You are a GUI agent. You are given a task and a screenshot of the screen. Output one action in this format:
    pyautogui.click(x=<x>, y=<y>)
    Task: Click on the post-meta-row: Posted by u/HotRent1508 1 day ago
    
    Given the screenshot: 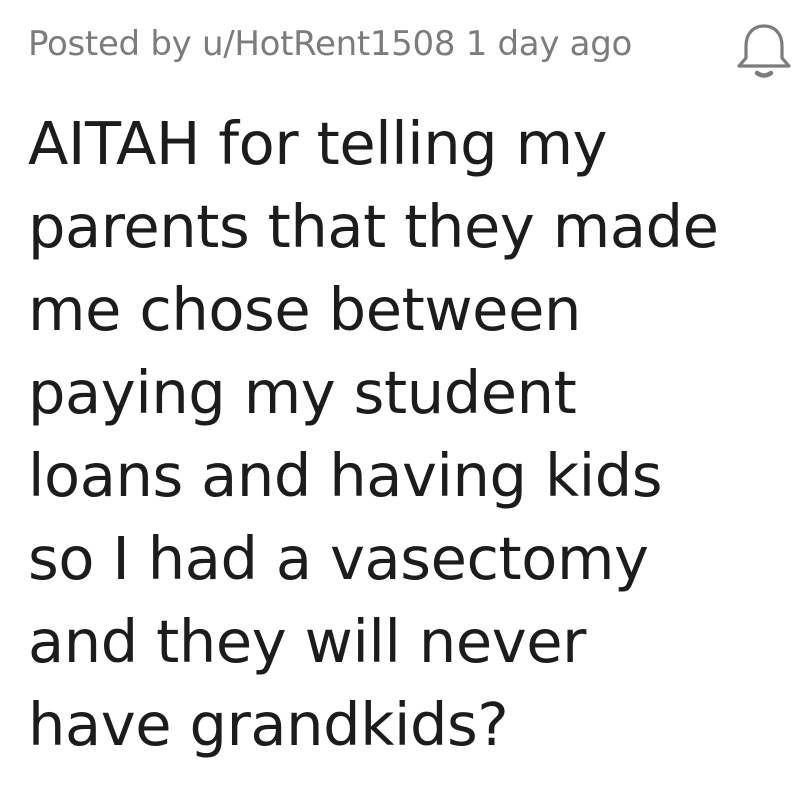 What is the action you would take?
    pyautogui.click(x=414, y=48)
    